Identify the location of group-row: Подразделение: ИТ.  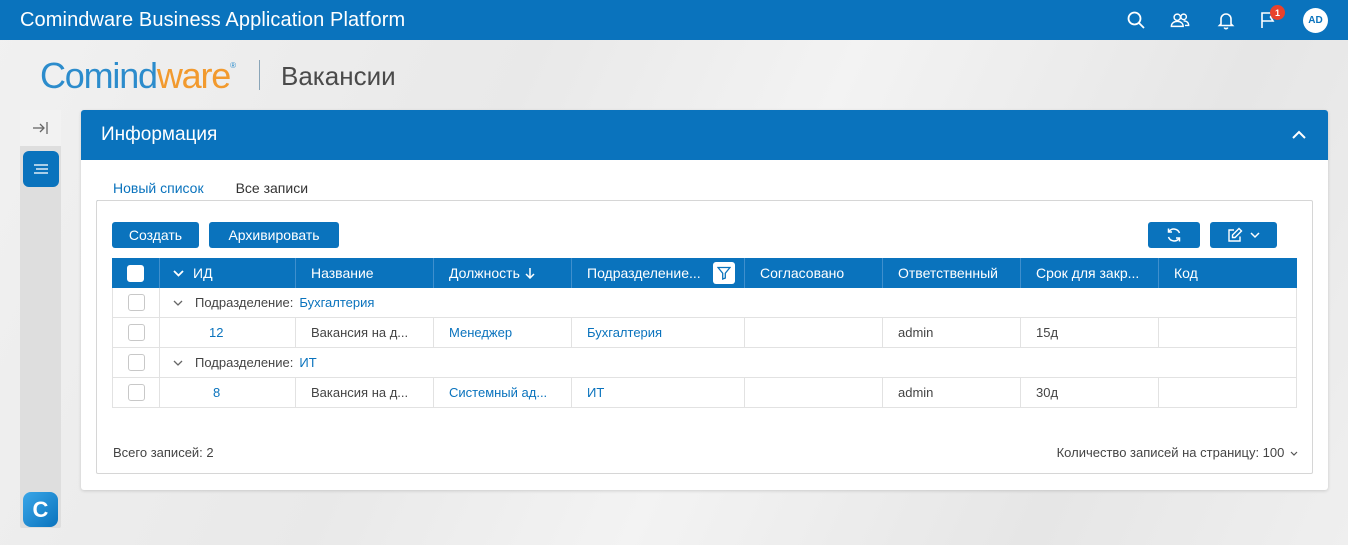
(704, 363).